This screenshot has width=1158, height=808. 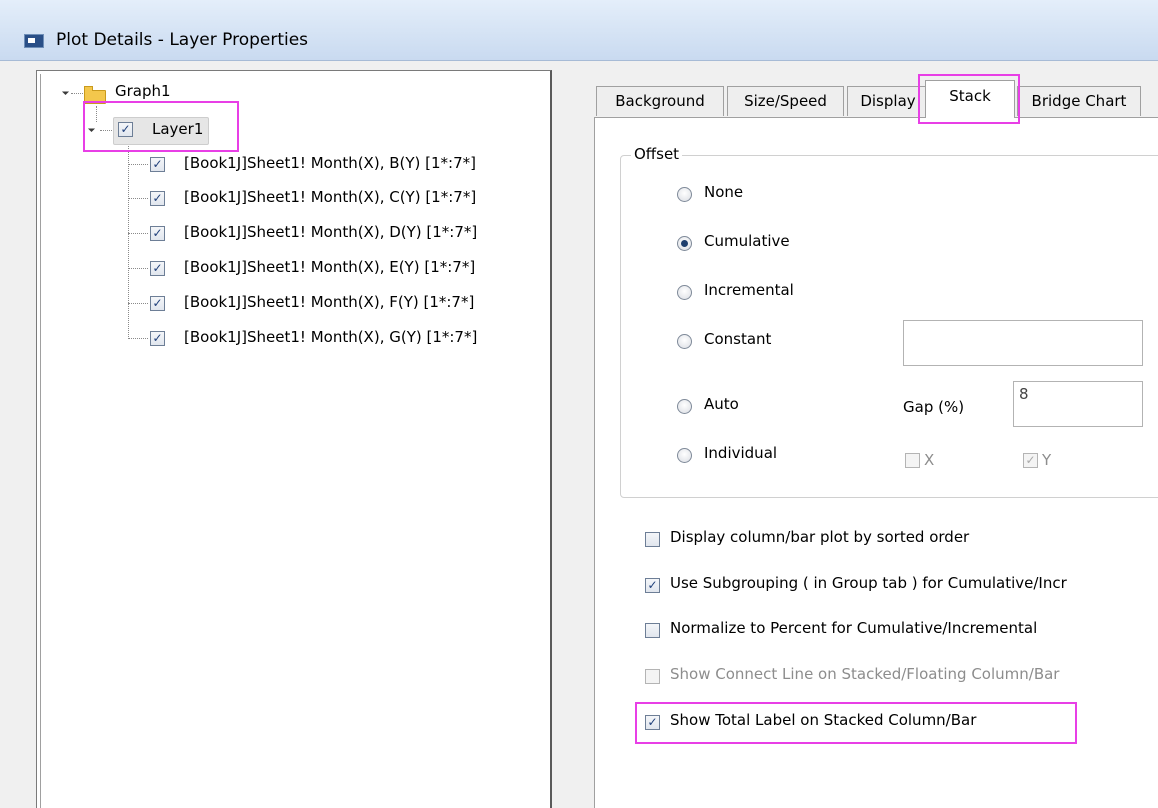 What do you see at coordinates (660, 101) in the screenshot?
I see `tab-background: Background` at bounding box center [660, 101].